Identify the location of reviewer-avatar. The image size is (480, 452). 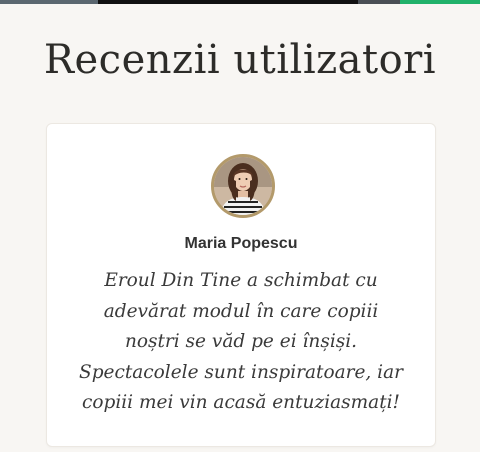
(243, 186).